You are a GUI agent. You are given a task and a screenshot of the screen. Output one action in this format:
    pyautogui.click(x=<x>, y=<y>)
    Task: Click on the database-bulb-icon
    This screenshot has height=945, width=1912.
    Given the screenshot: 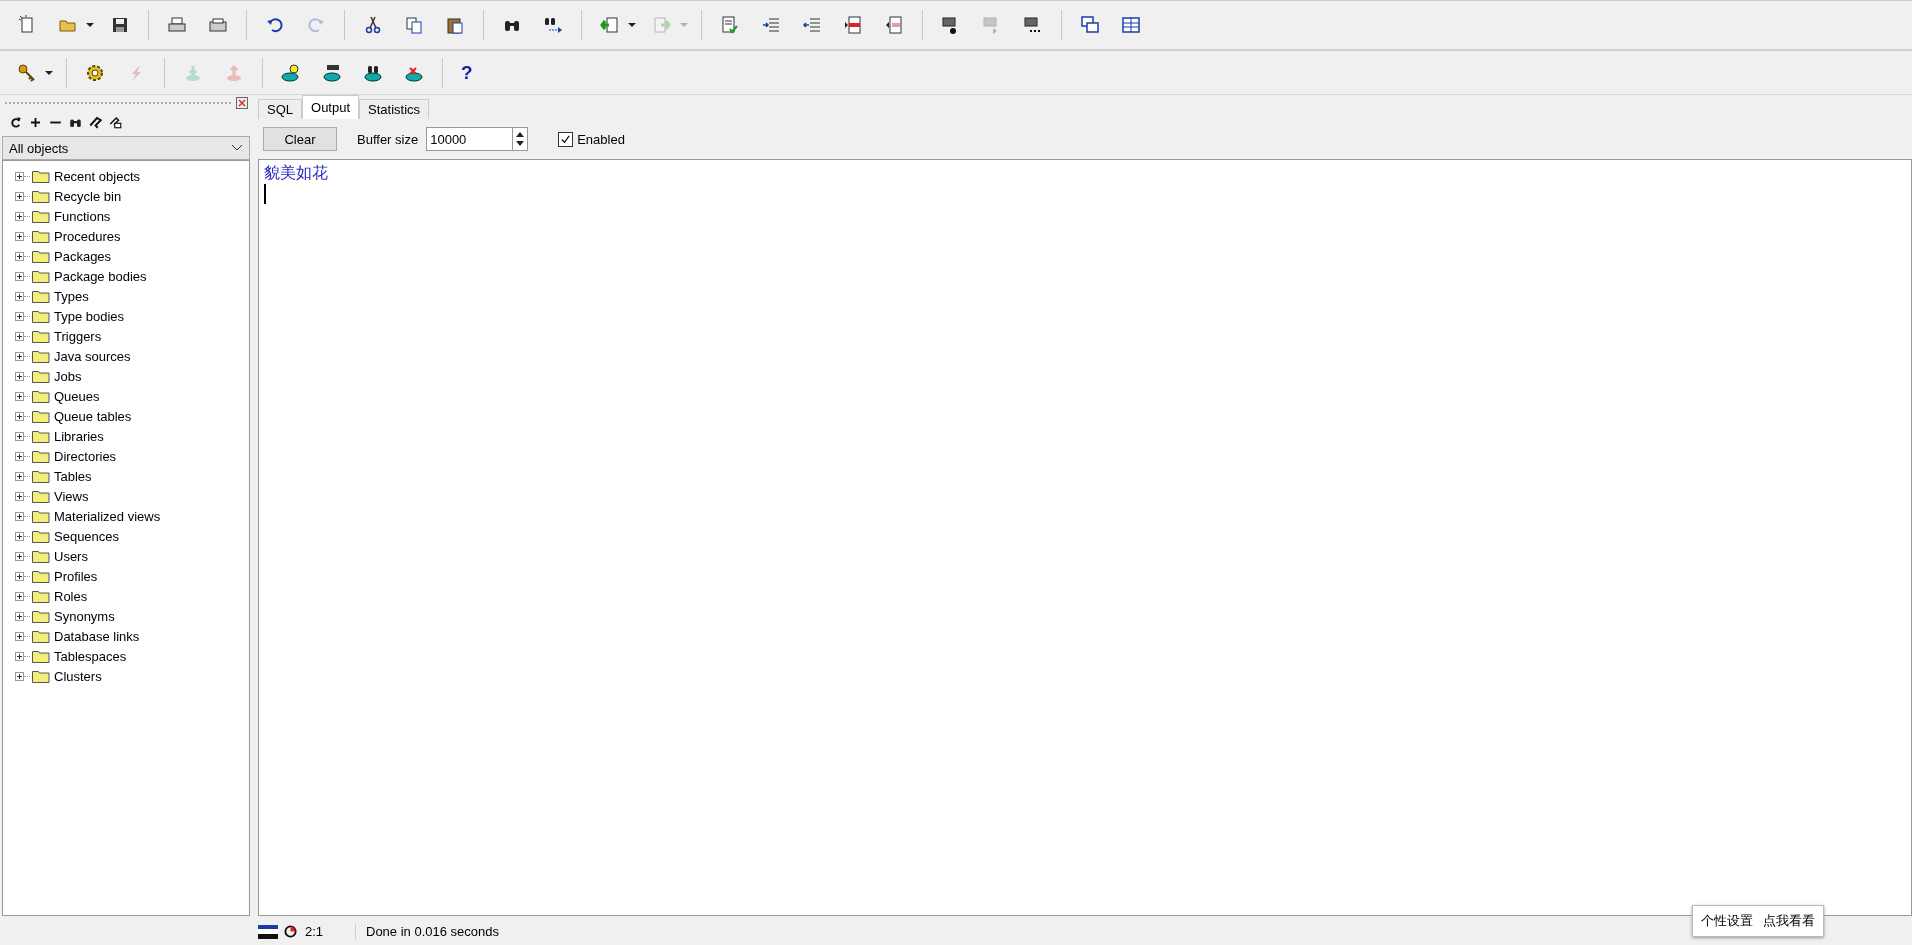 What is the action you would take?
    pyautogui.click(x=291, y=72)
    